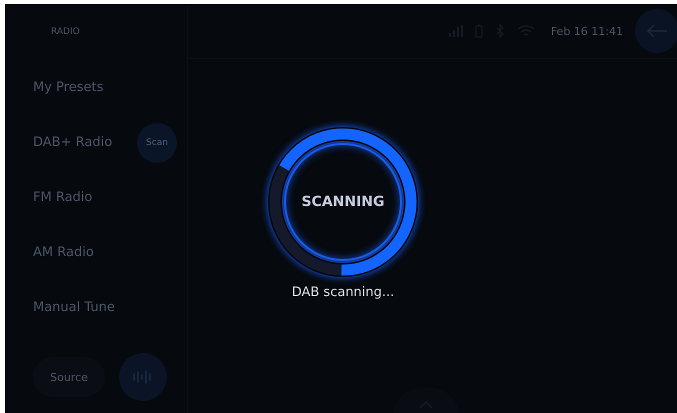 Image resolution: width=677 pixels, height=413 pixels. Describe the element at coordinates (478, 31) in the screenshot. I see `battery-icon` at that location.